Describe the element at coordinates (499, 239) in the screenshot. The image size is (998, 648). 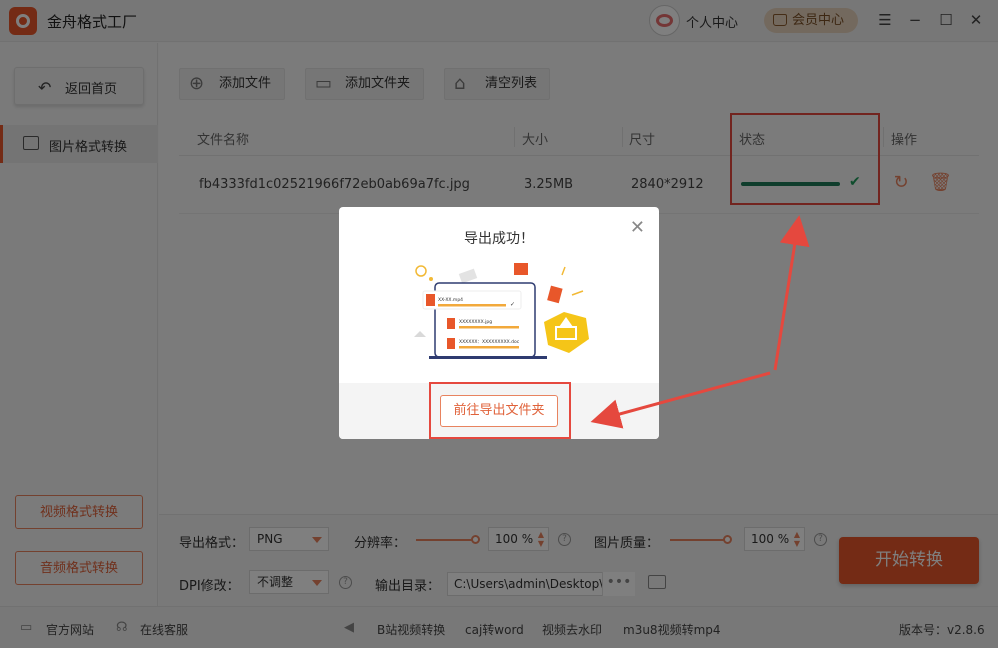
I see `dialog-title: 导出成功！` at that location.